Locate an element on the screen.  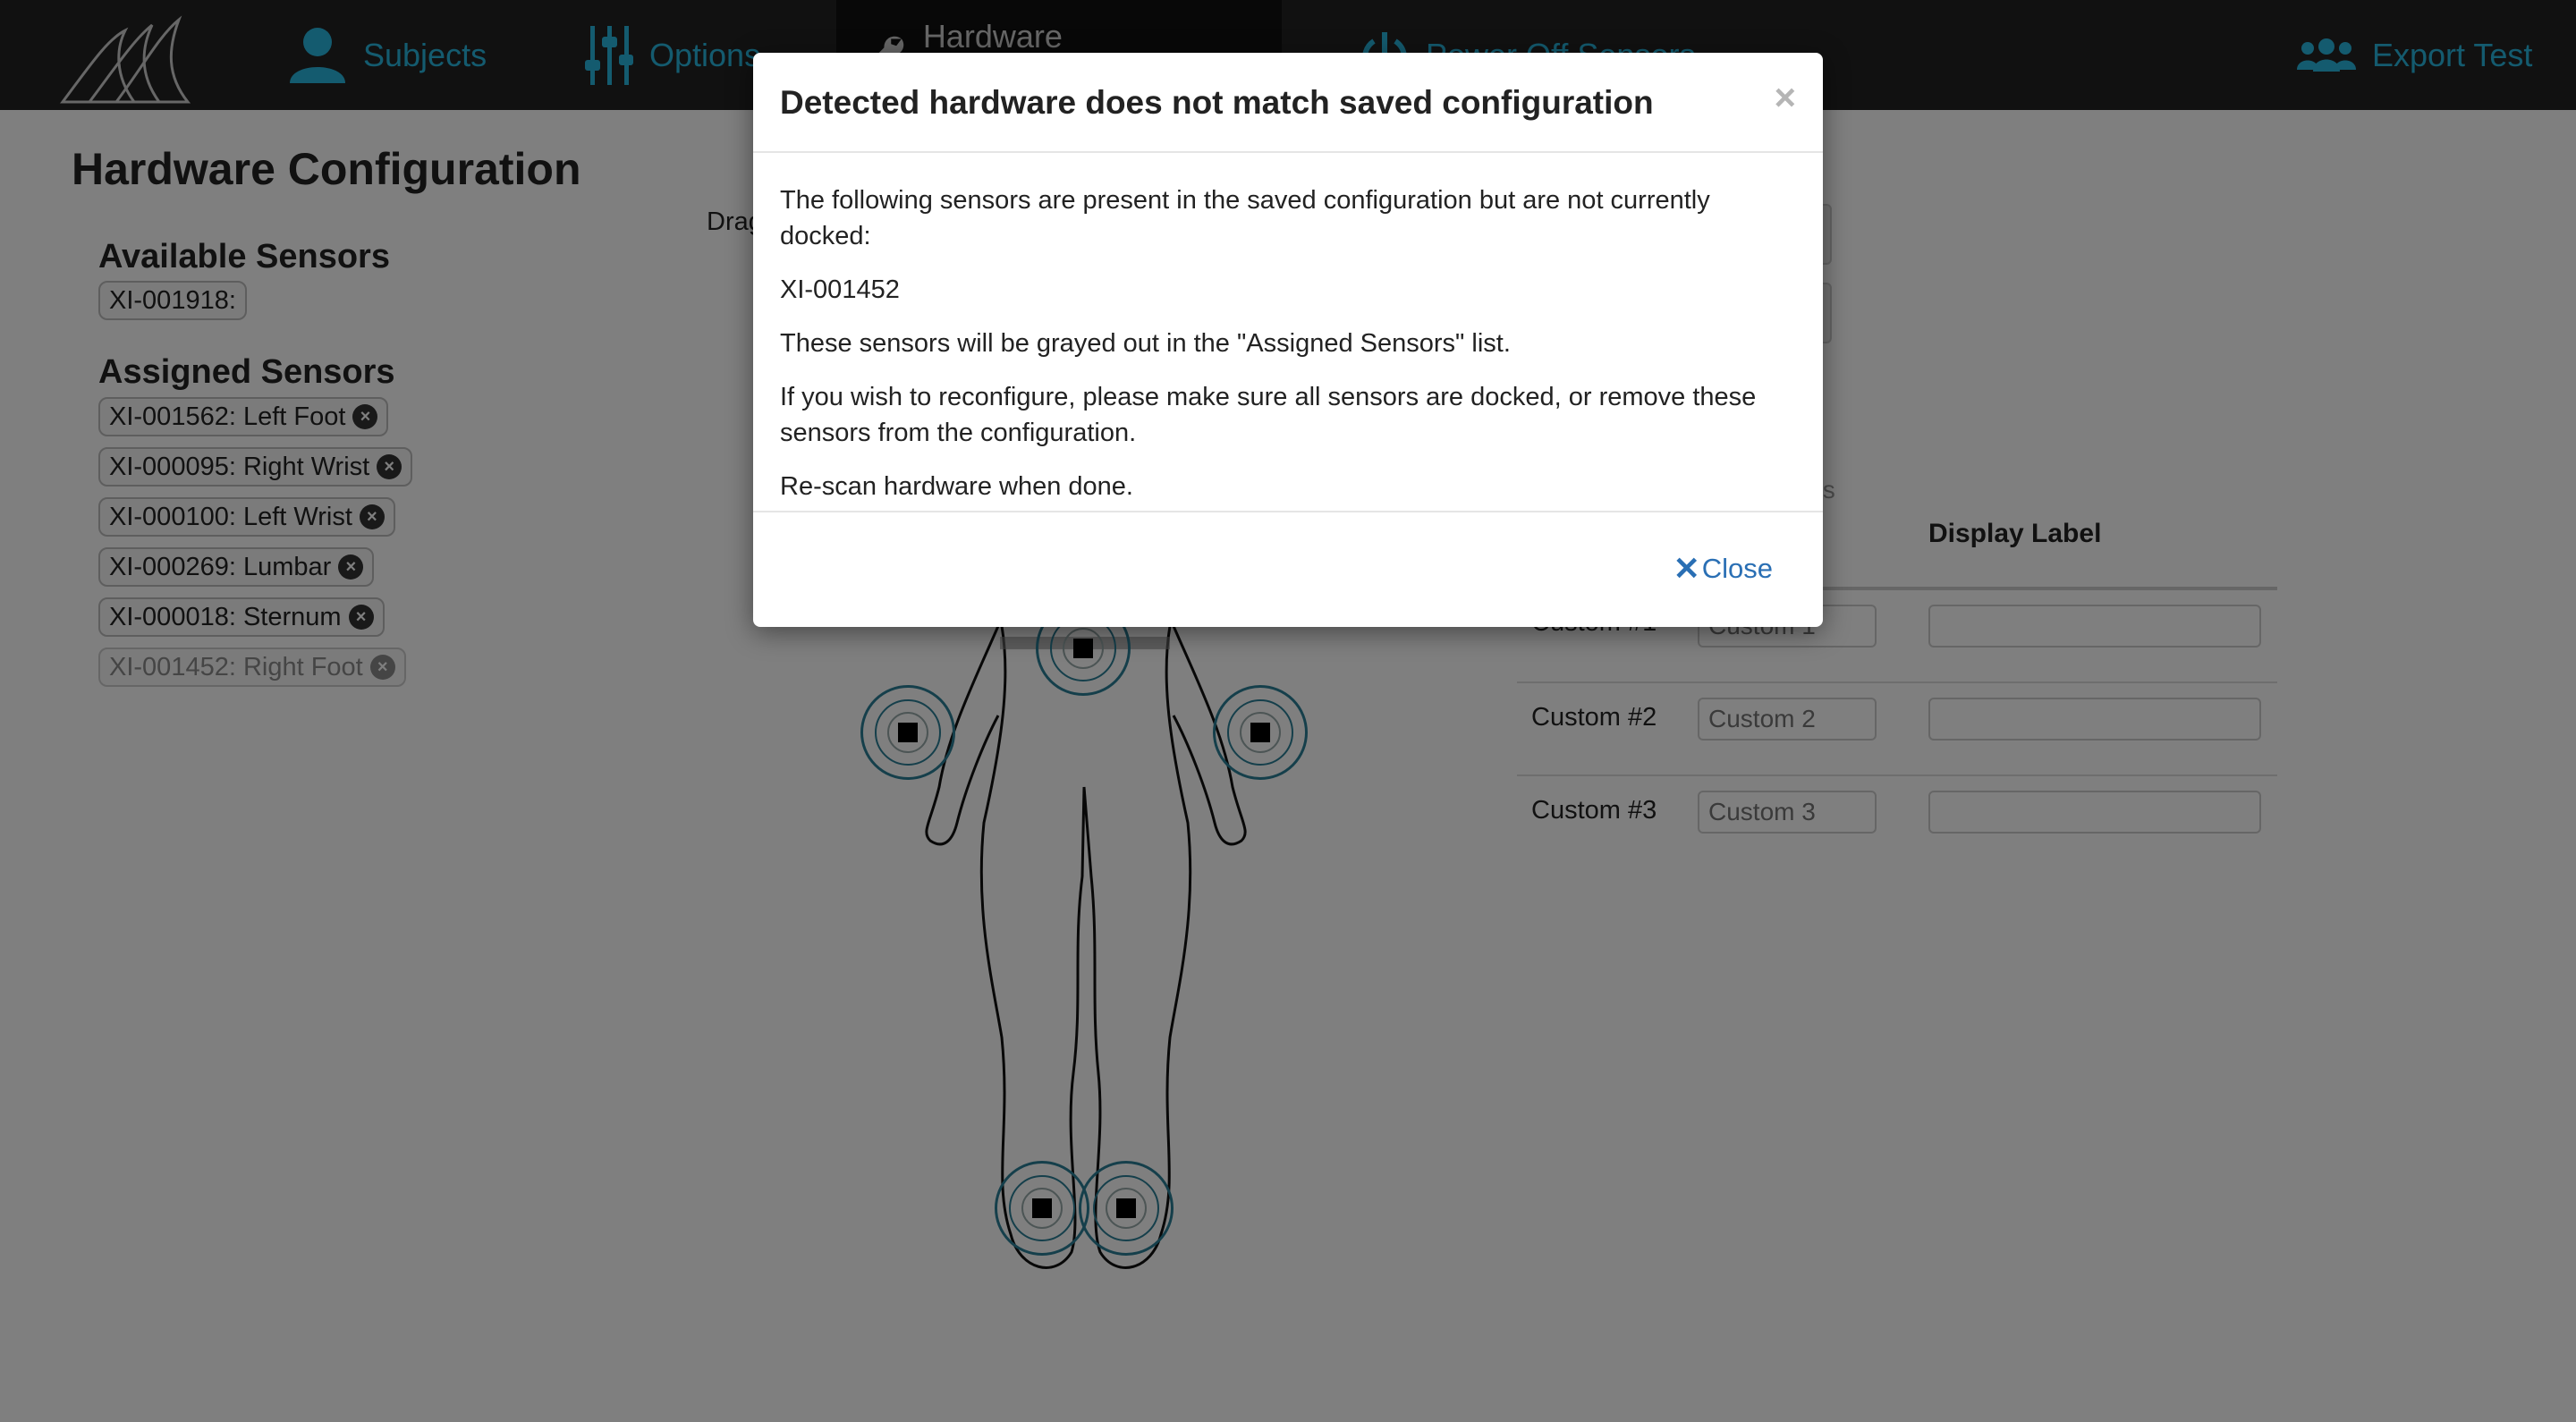
missing-sensor-id: XI-001452 is located at coordinates (840, 289).